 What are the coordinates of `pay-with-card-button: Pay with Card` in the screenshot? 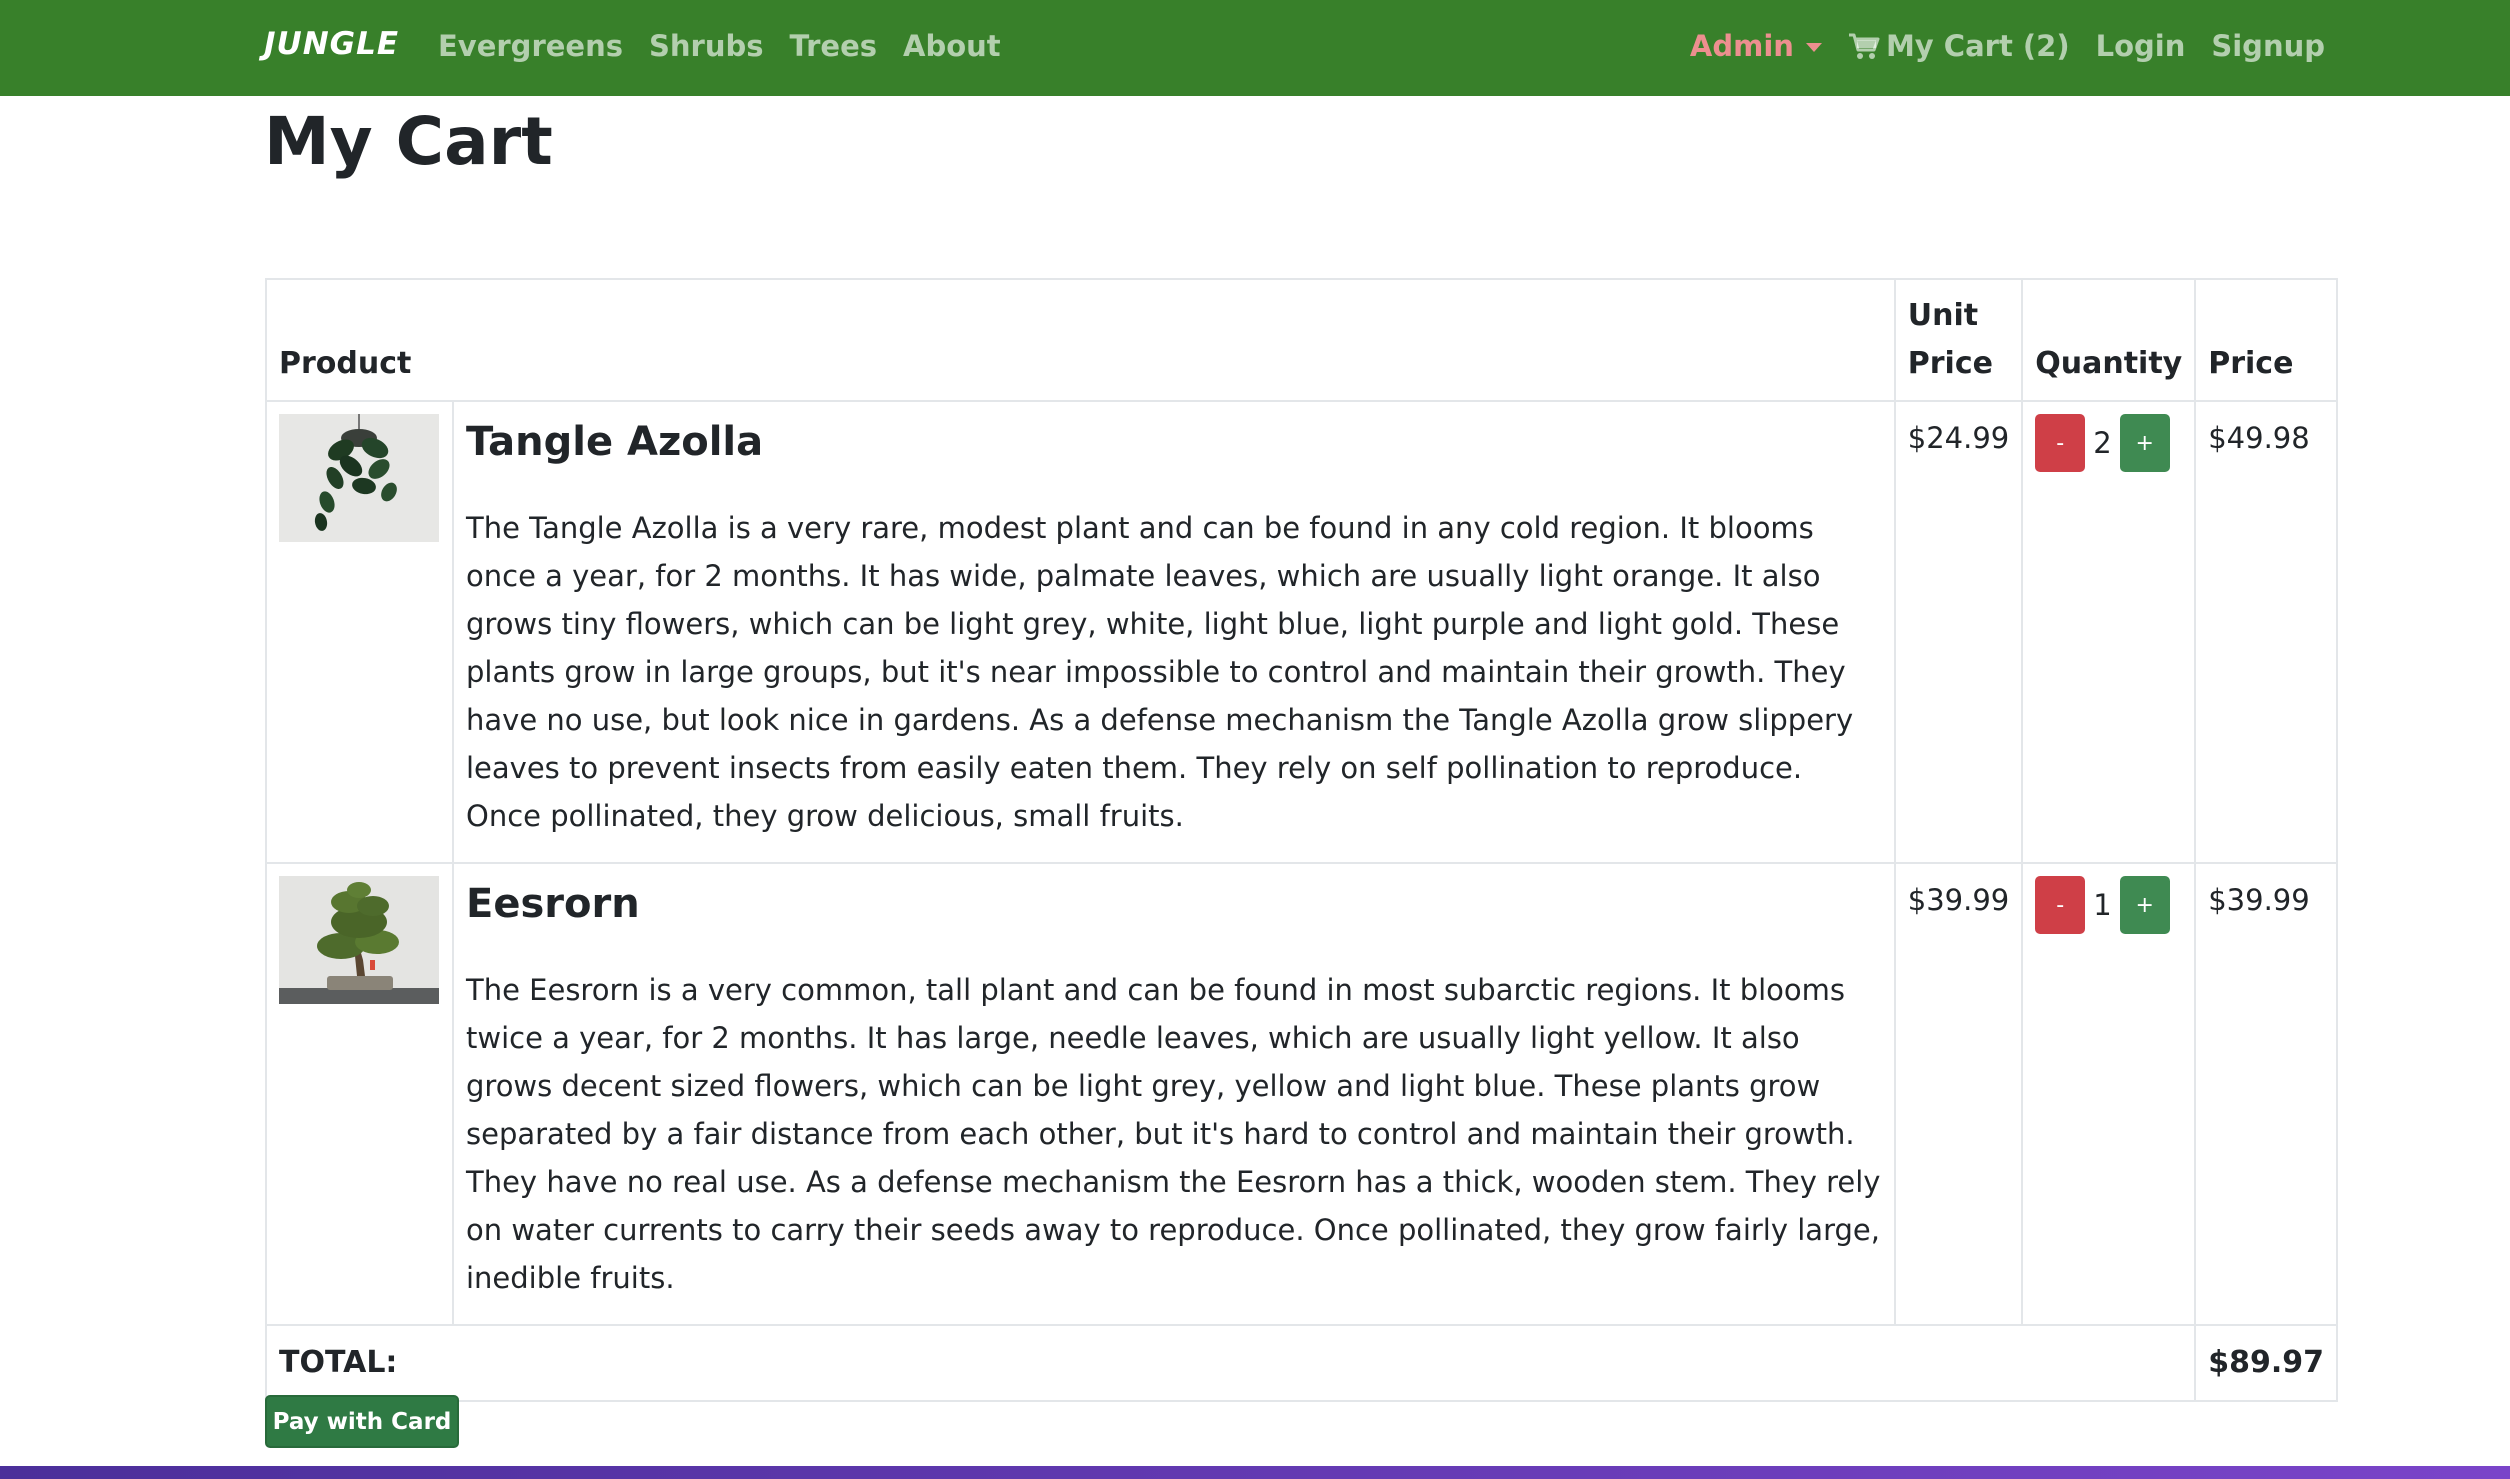 It's located at (362, 1421).